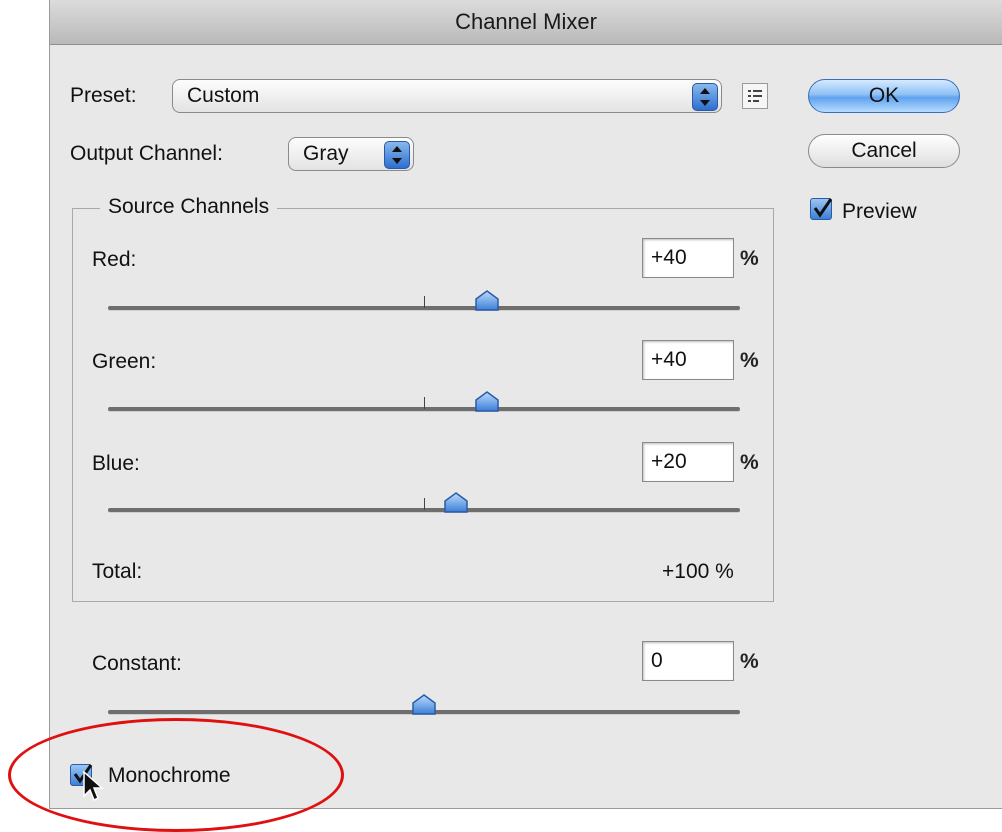  I want to click on blue-slider-center-tick, so click(424, 504).